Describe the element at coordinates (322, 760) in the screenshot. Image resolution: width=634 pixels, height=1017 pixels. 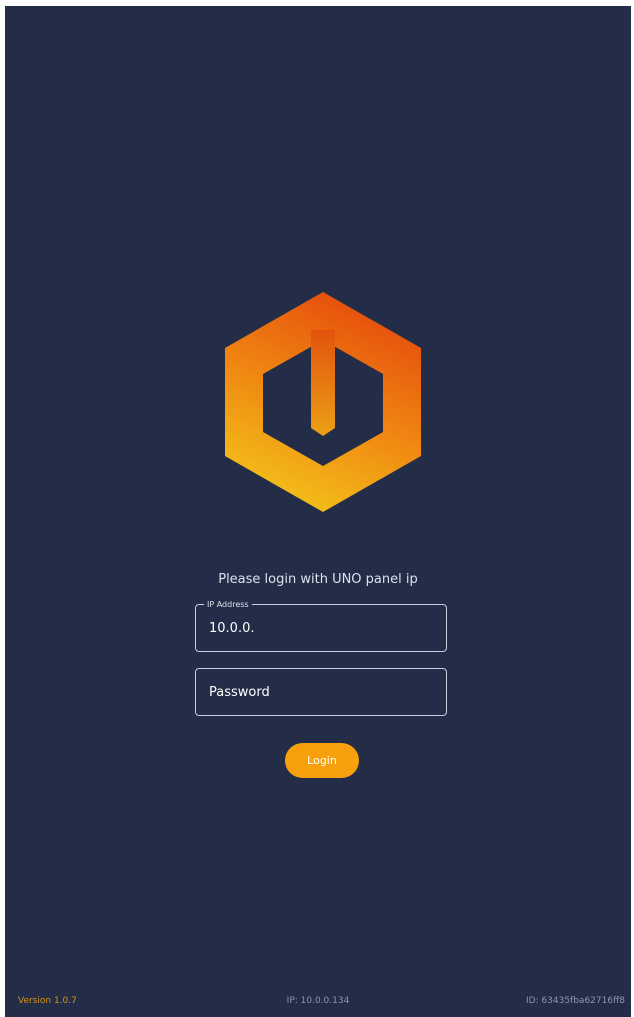
I see `login-button: Login` at that location.